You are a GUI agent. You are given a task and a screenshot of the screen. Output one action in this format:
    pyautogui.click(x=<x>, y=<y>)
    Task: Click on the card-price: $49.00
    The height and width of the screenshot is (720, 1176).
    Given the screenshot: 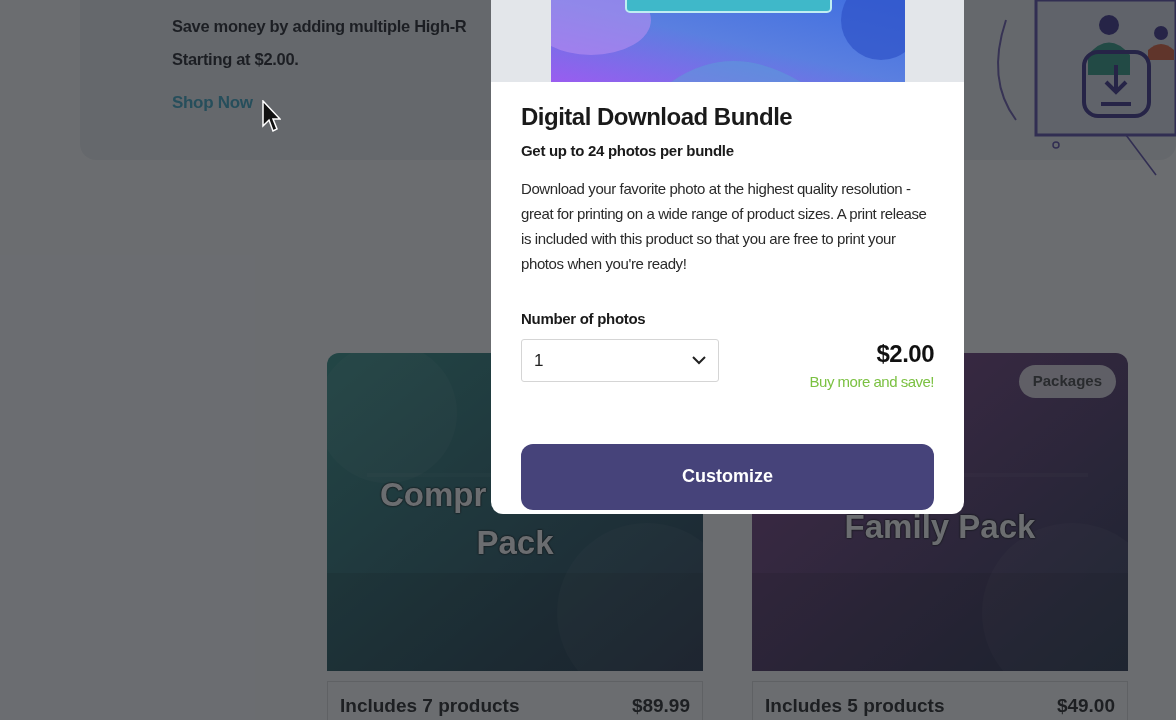 What is the action you would take?
    pyautogui.click(x=1085, y=705)
    